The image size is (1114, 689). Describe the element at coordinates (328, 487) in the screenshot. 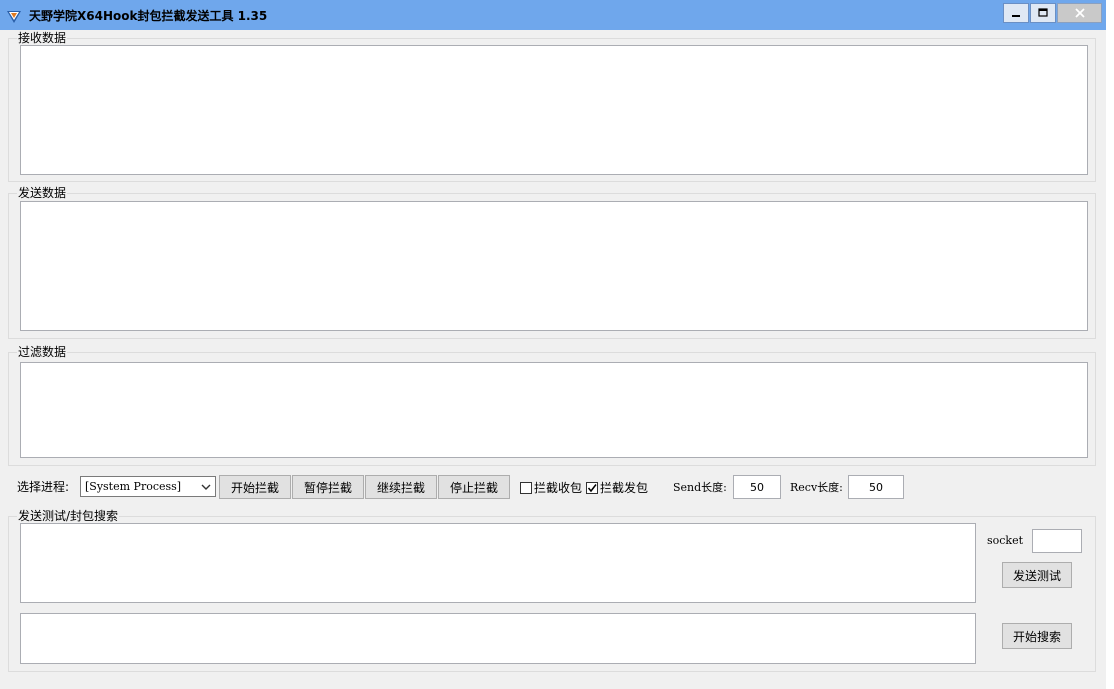

I see `pause-intercept-button: 暂停拦截` at that location.